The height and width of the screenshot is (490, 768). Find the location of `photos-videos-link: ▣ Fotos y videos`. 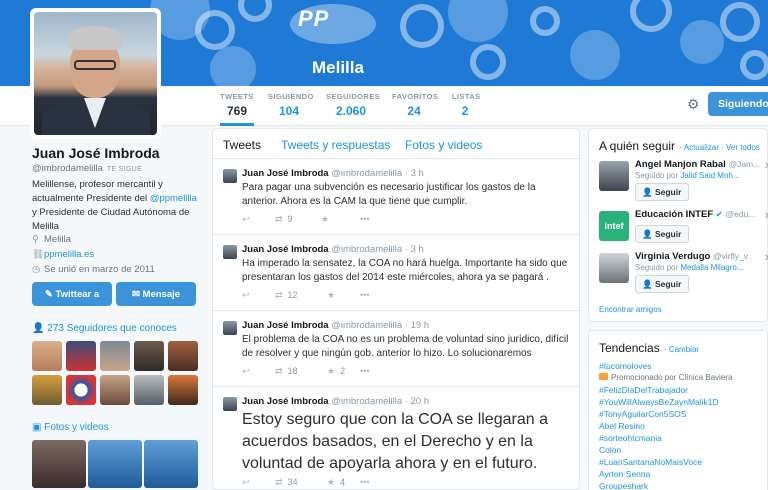

photos-videos-link: ▣ Fotos y videos is located at coordinates (70, 427).